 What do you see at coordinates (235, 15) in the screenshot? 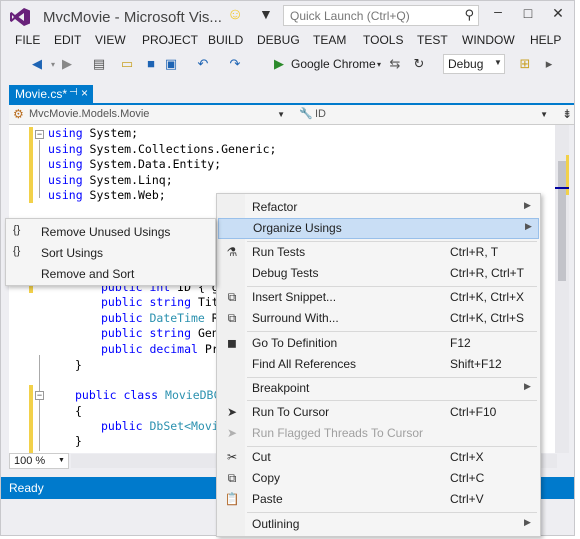
I see `feedback-smiley-icon: ☺` at bounding box center [235, 15].